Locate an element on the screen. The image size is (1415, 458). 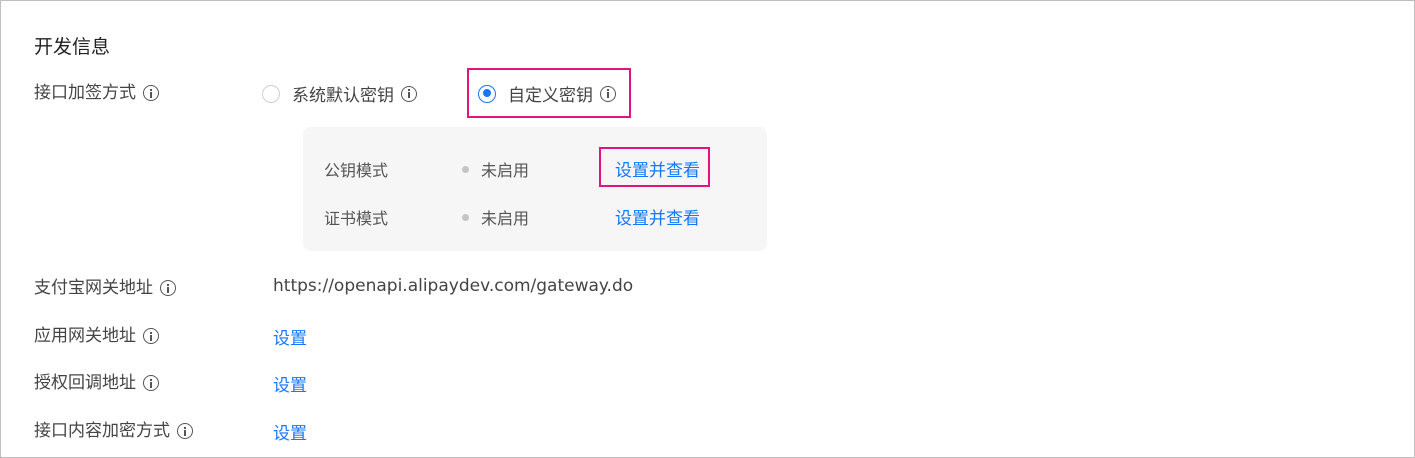
status-public-key: 未启用 is located at coordinates (495, 169).